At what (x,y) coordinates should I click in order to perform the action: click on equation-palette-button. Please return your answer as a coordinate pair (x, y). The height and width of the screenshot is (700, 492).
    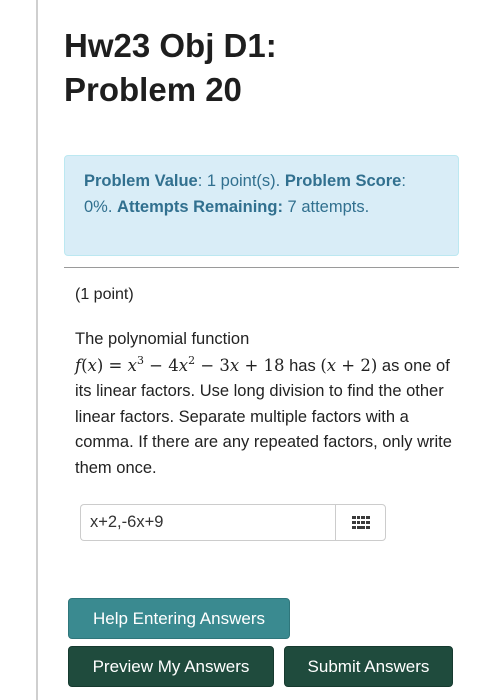
    Looking at the image, I should click on (360, 522).